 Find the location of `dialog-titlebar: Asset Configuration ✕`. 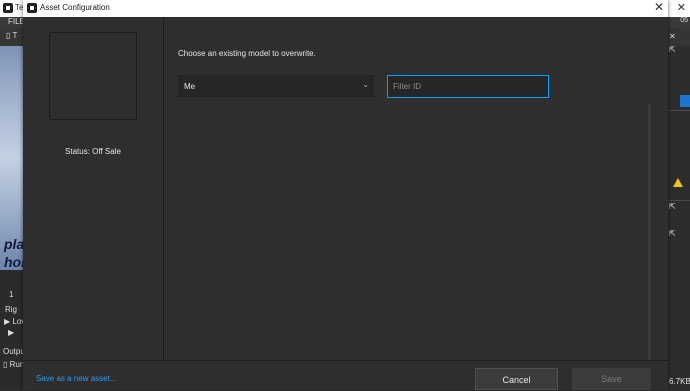

dialog-titlebar: Asset Configuration ✕ is located at coordinates (345, 8).